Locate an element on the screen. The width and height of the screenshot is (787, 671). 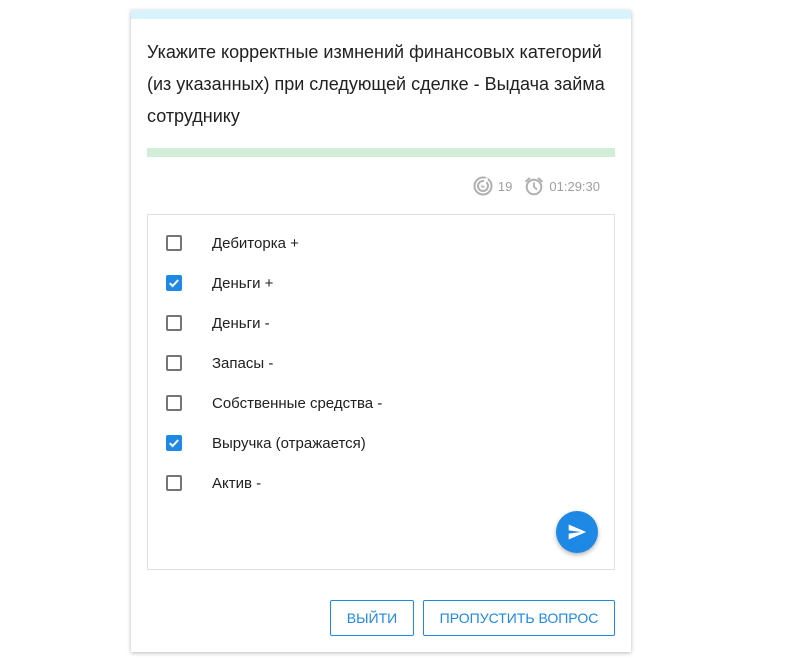
answer-option: Выручка (отражается) is located at coordinates (381, 443).